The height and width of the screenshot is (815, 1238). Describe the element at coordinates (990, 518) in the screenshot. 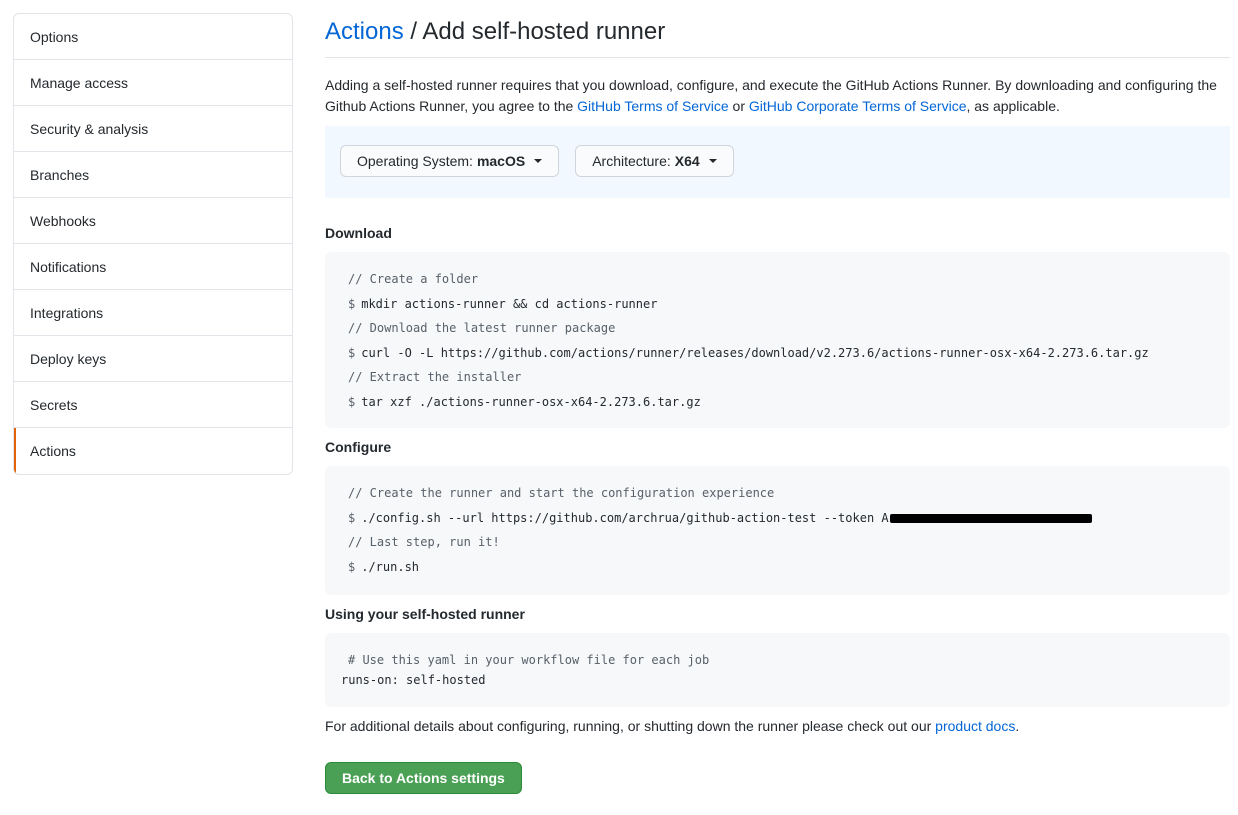

I see `redaction-bar` at that location.